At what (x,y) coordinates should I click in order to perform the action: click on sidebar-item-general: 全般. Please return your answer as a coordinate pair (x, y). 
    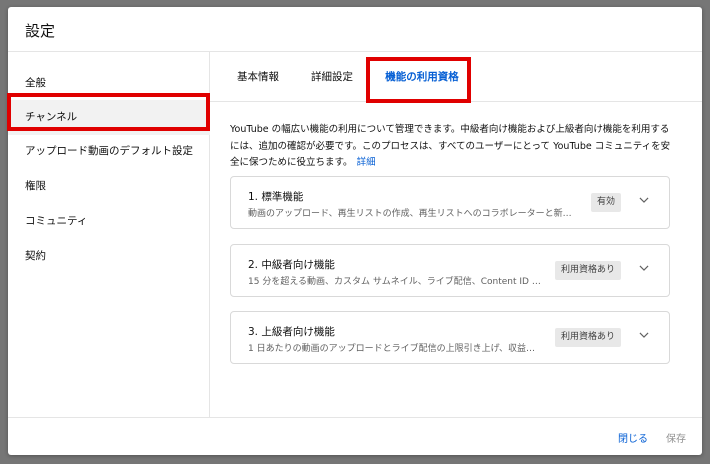
    Looking at the image, I should click on (109, 83).